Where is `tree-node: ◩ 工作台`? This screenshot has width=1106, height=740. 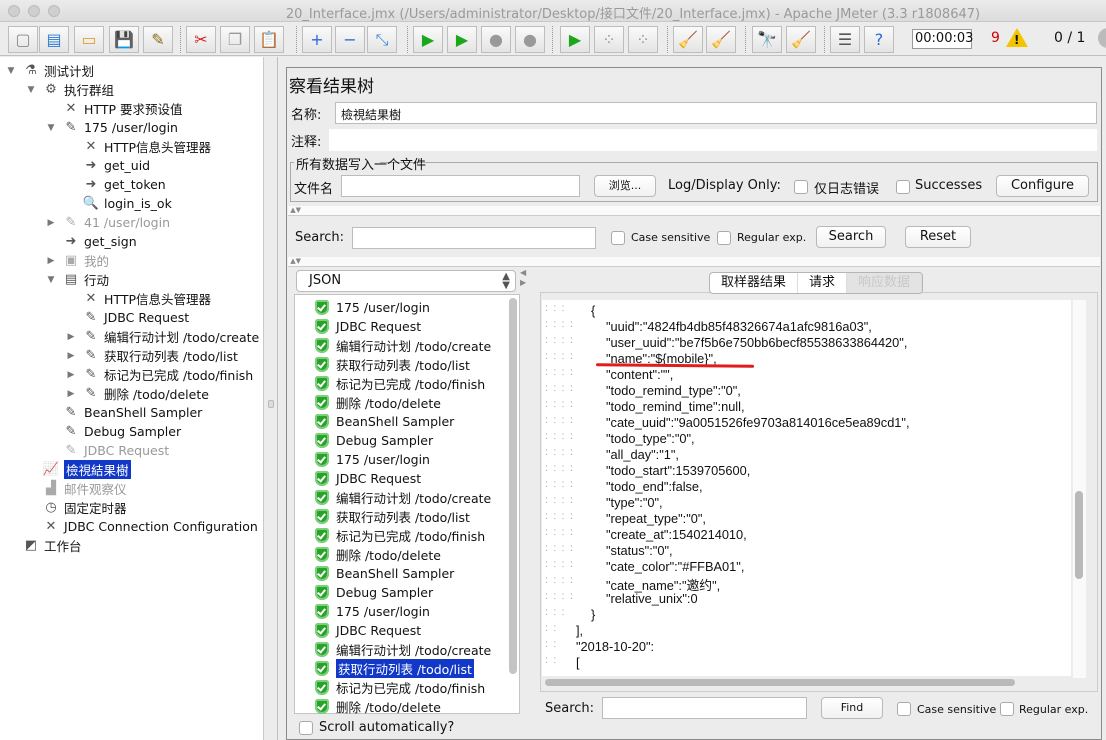 tree-node: ◩ 工作台 is located at coordinates (44, 545).